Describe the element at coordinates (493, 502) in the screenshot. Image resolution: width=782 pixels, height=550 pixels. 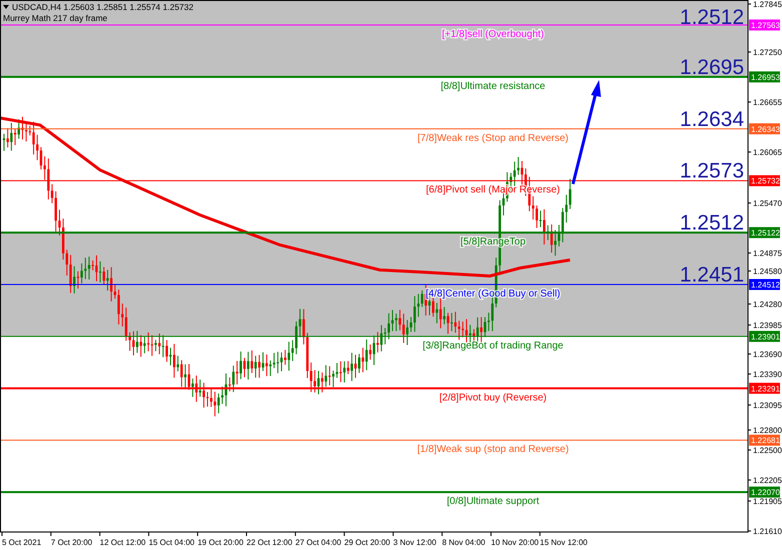
I see `level-label: [0/8]Ultimate support` at that location.